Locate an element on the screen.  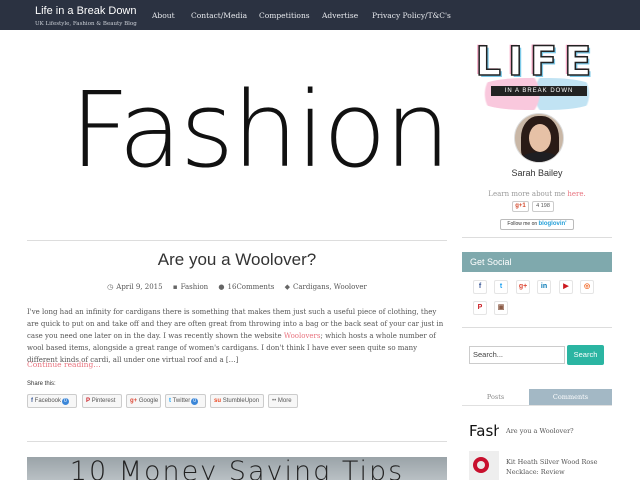
nav-item-privacy-policy: Privacy Policy/T&C's is located at coordinates (411, 15).